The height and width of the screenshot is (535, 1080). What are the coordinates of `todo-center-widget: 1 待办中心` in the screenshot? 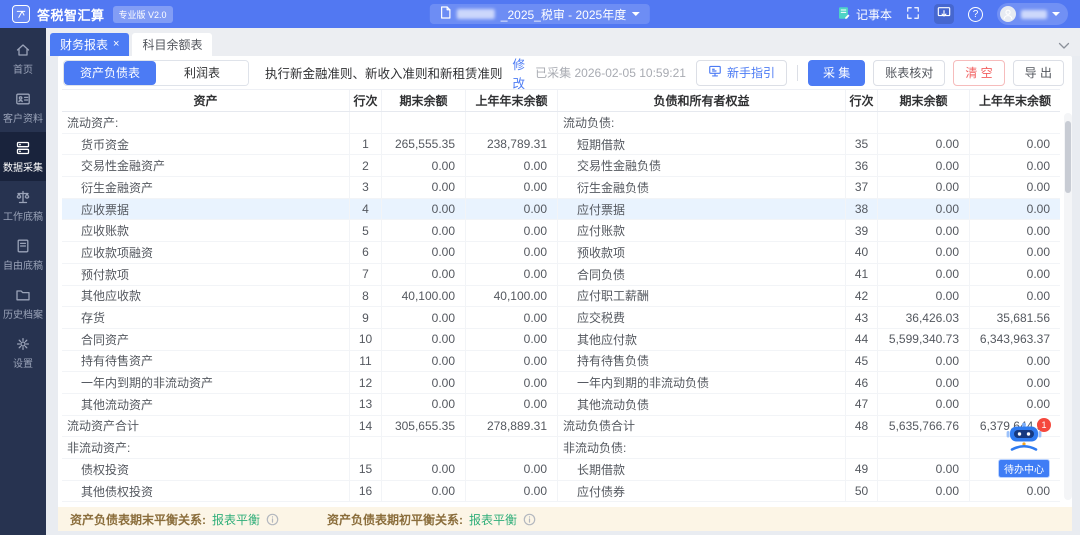 It's located at (1024, 448).